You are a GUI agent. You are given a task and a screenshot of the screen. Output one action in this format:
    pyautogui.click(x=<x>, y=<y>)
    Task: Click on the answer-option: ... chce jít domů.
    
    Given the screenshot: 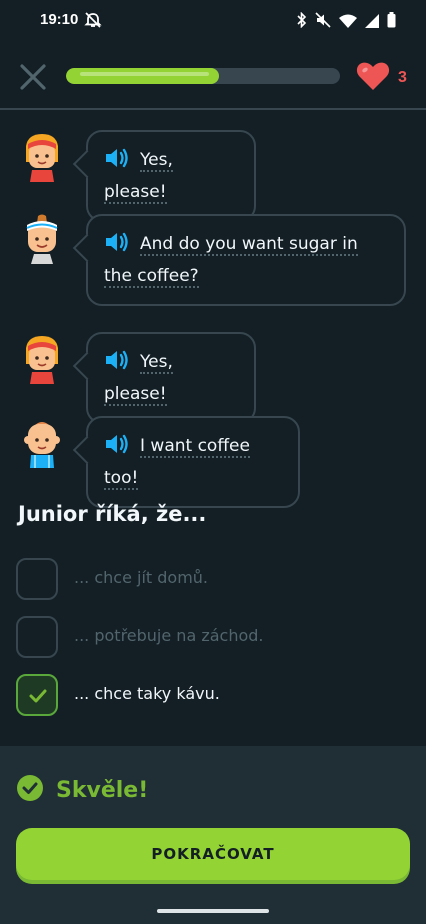 What is the action you would take?
    pyautogui.click(x=206, y=580)
    